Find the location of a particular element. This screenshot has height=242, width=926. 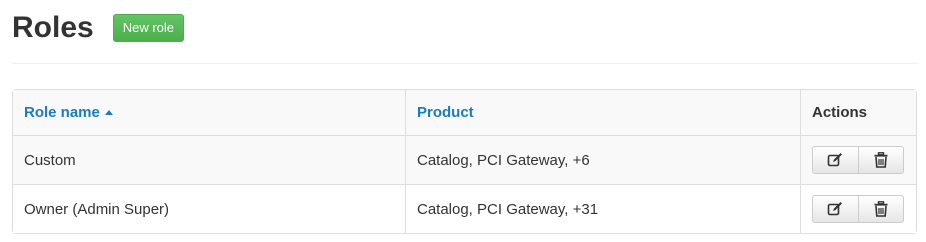

sort-ascending-icon is located at coordinates (108, 112).